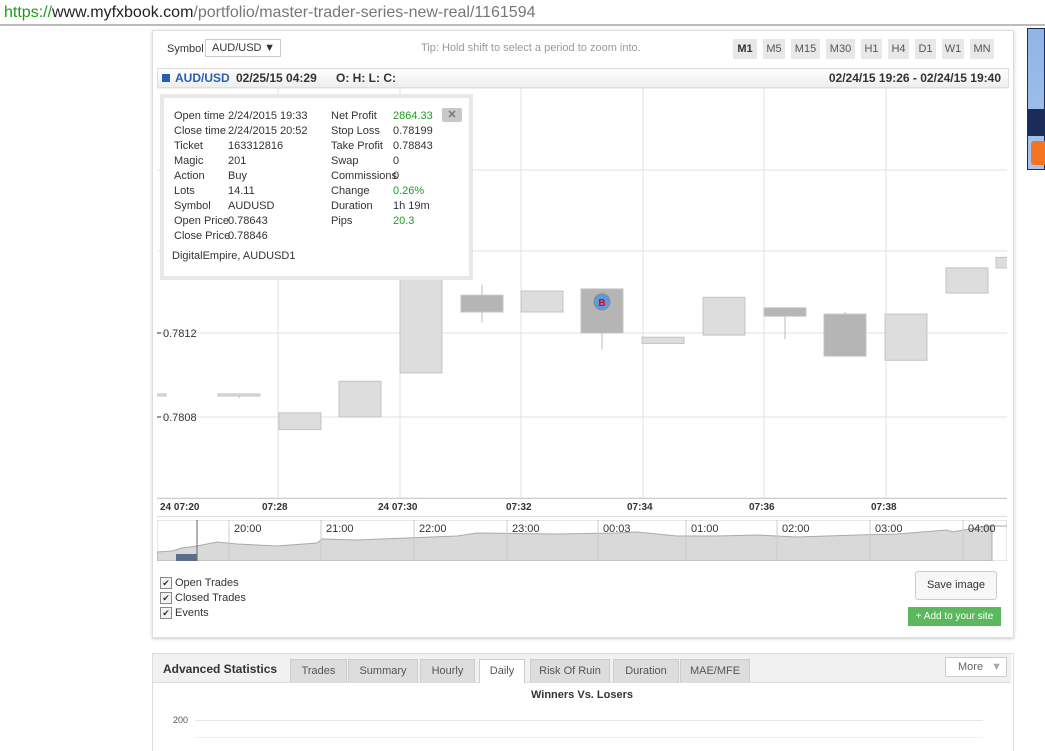 This screenshot has width=1045, height=751. I want to click on tooltip-label: Change, so click(350, 191).